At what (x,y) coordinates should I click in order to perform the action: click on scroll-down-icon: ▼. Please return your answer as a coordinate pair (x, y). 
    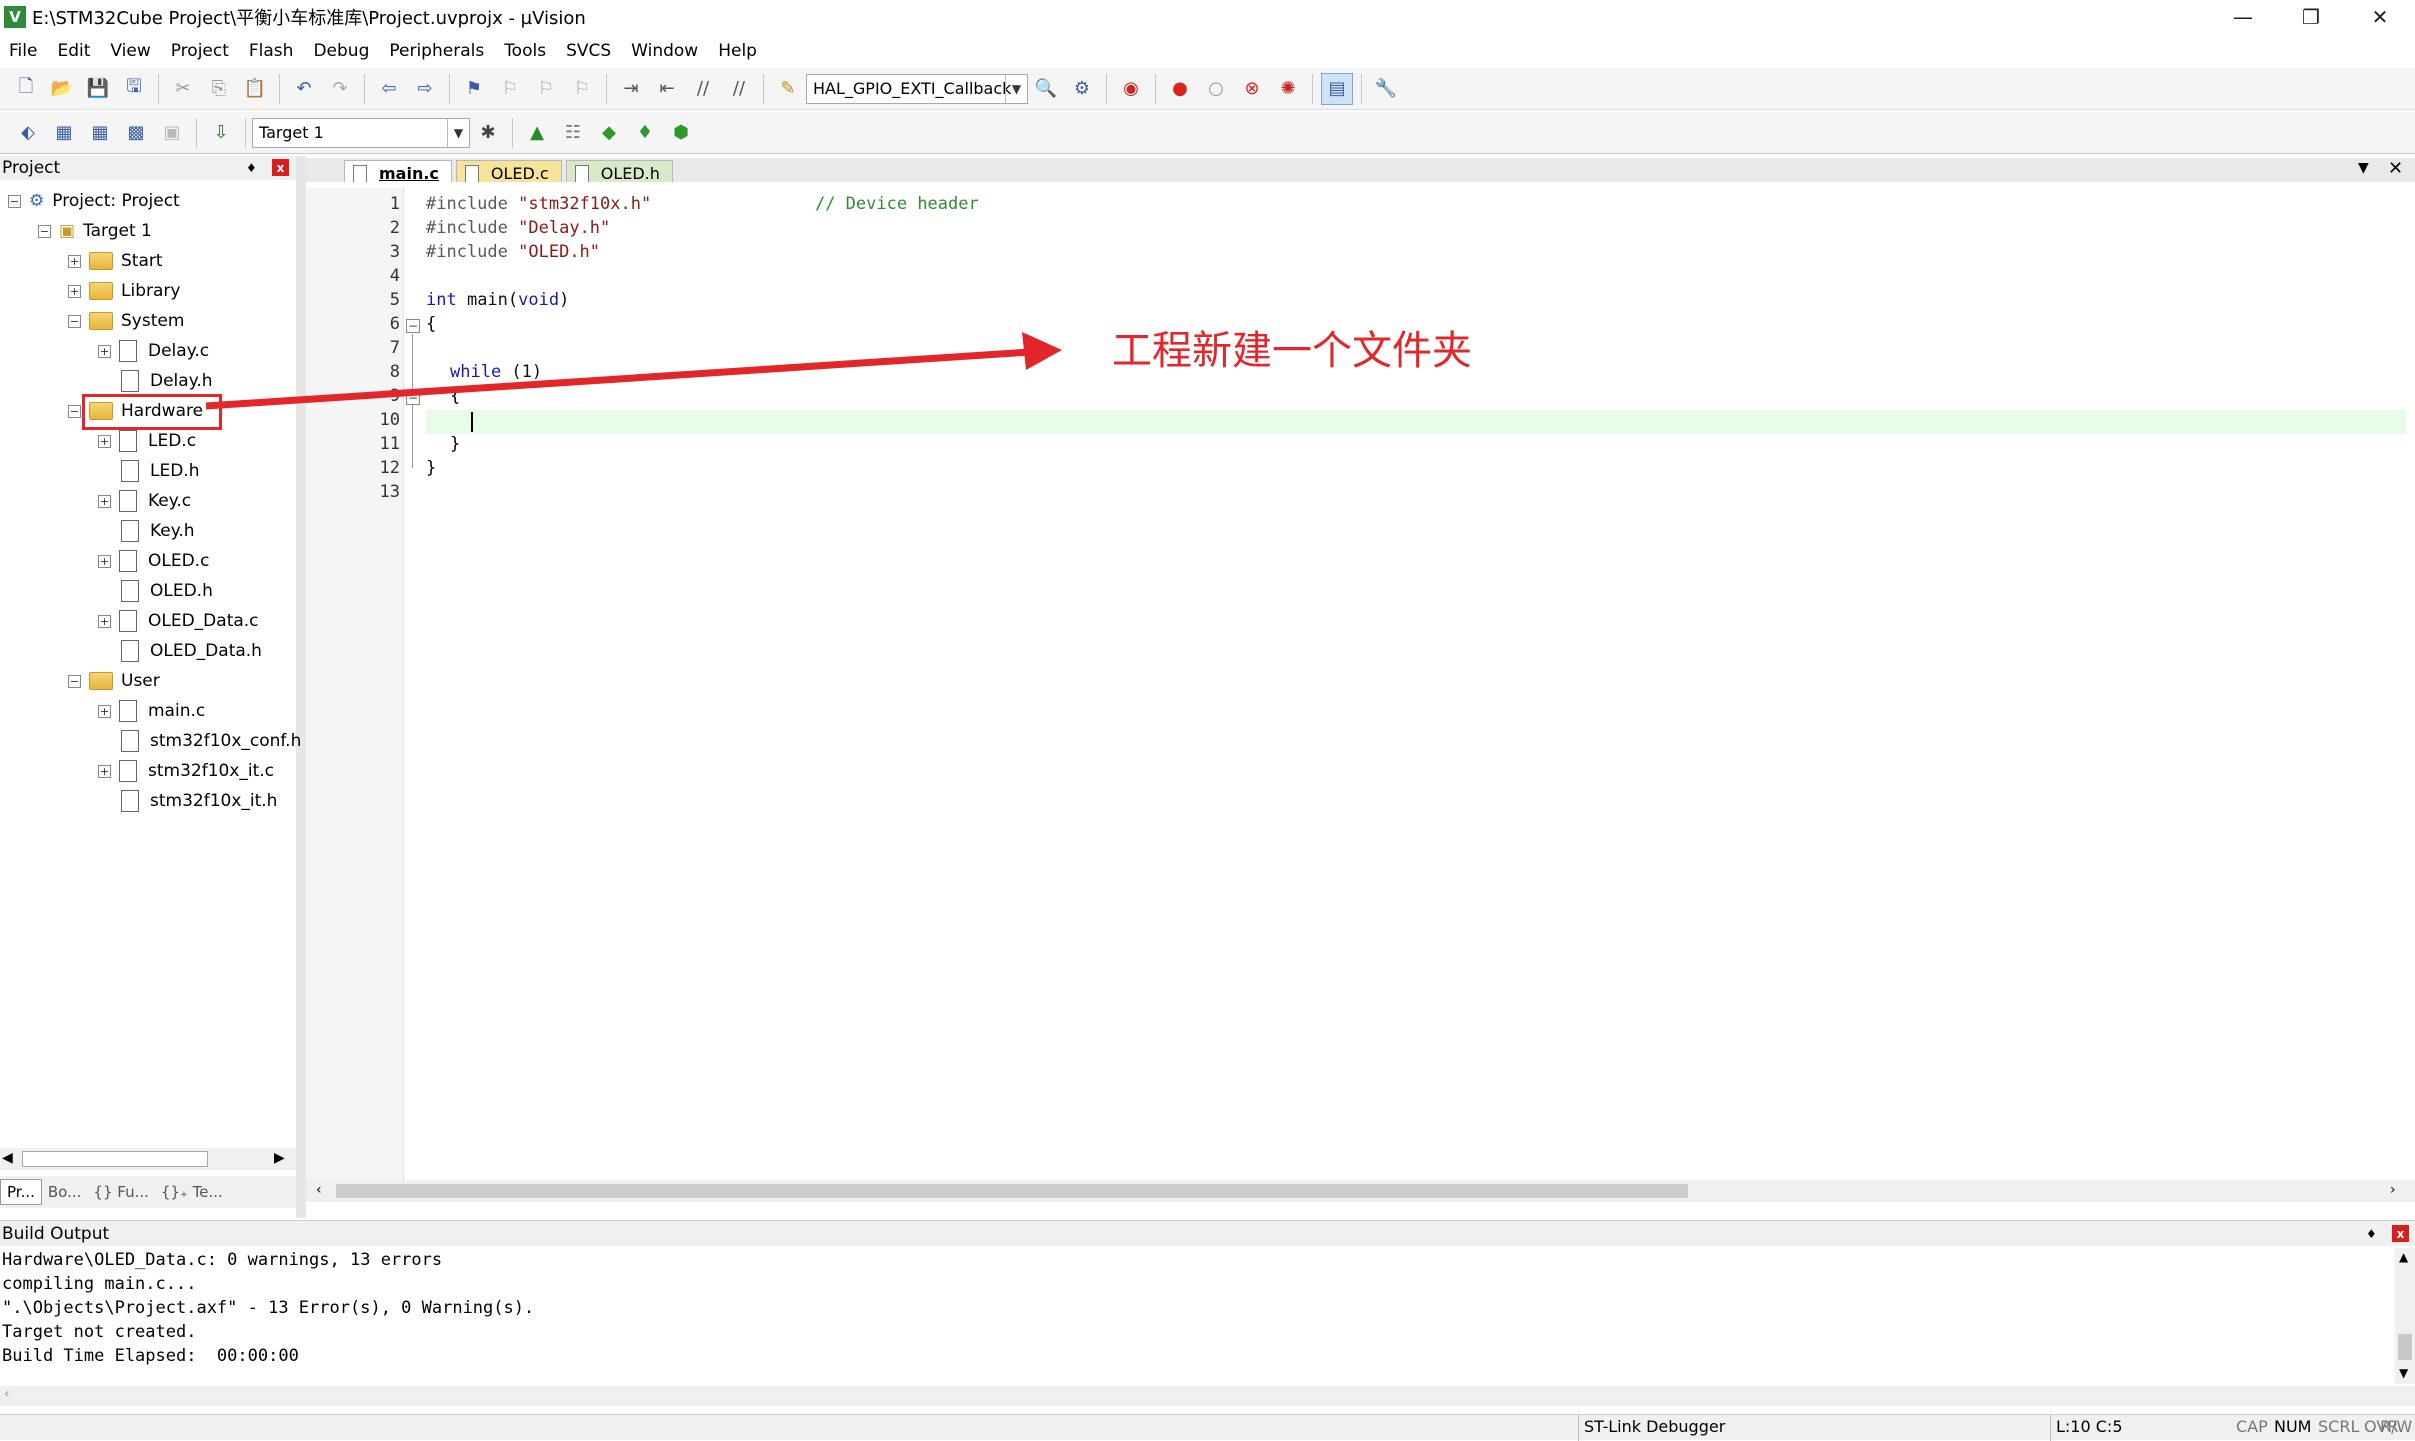
    Looking at the image, I should click on (2403, 1373).